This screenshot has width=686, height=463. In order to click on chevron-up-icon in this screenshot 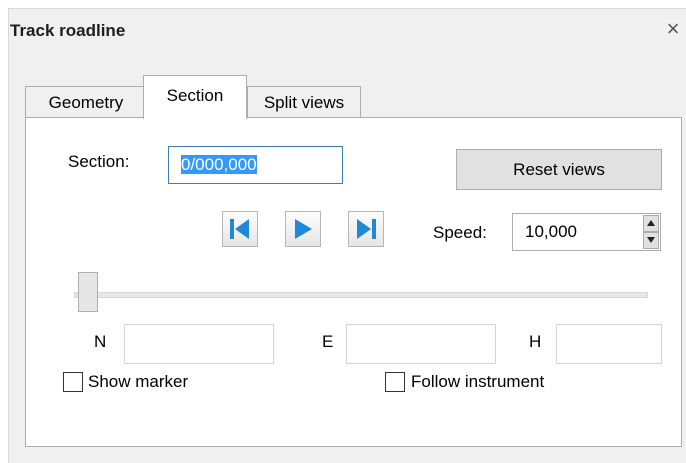, I will do `click(651, 223)`.